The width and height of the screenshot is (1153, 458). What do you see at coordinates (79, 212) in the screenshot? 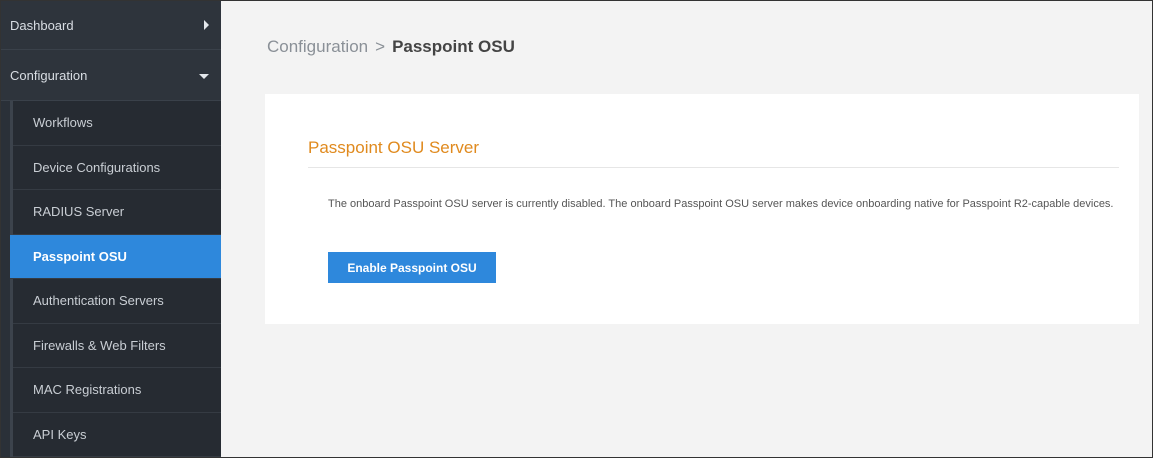
I see `sidebar-item-label: RADIUS Server` at bounding box center [79, 212].